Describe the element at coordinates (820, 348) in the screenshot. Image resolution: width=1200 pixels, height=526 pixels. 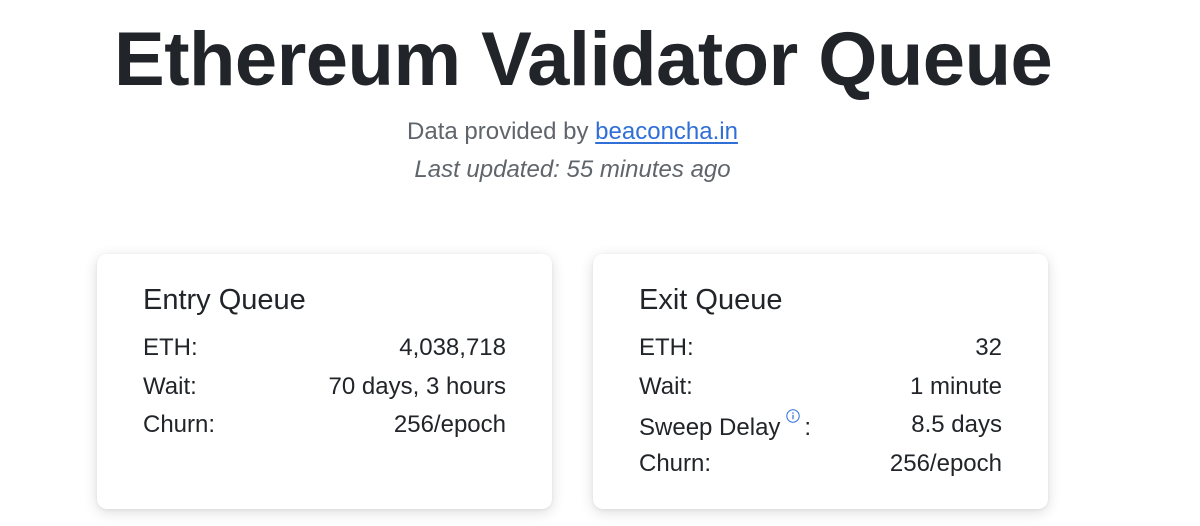
I see `exit-eth-row: ETH: 32` at that location.